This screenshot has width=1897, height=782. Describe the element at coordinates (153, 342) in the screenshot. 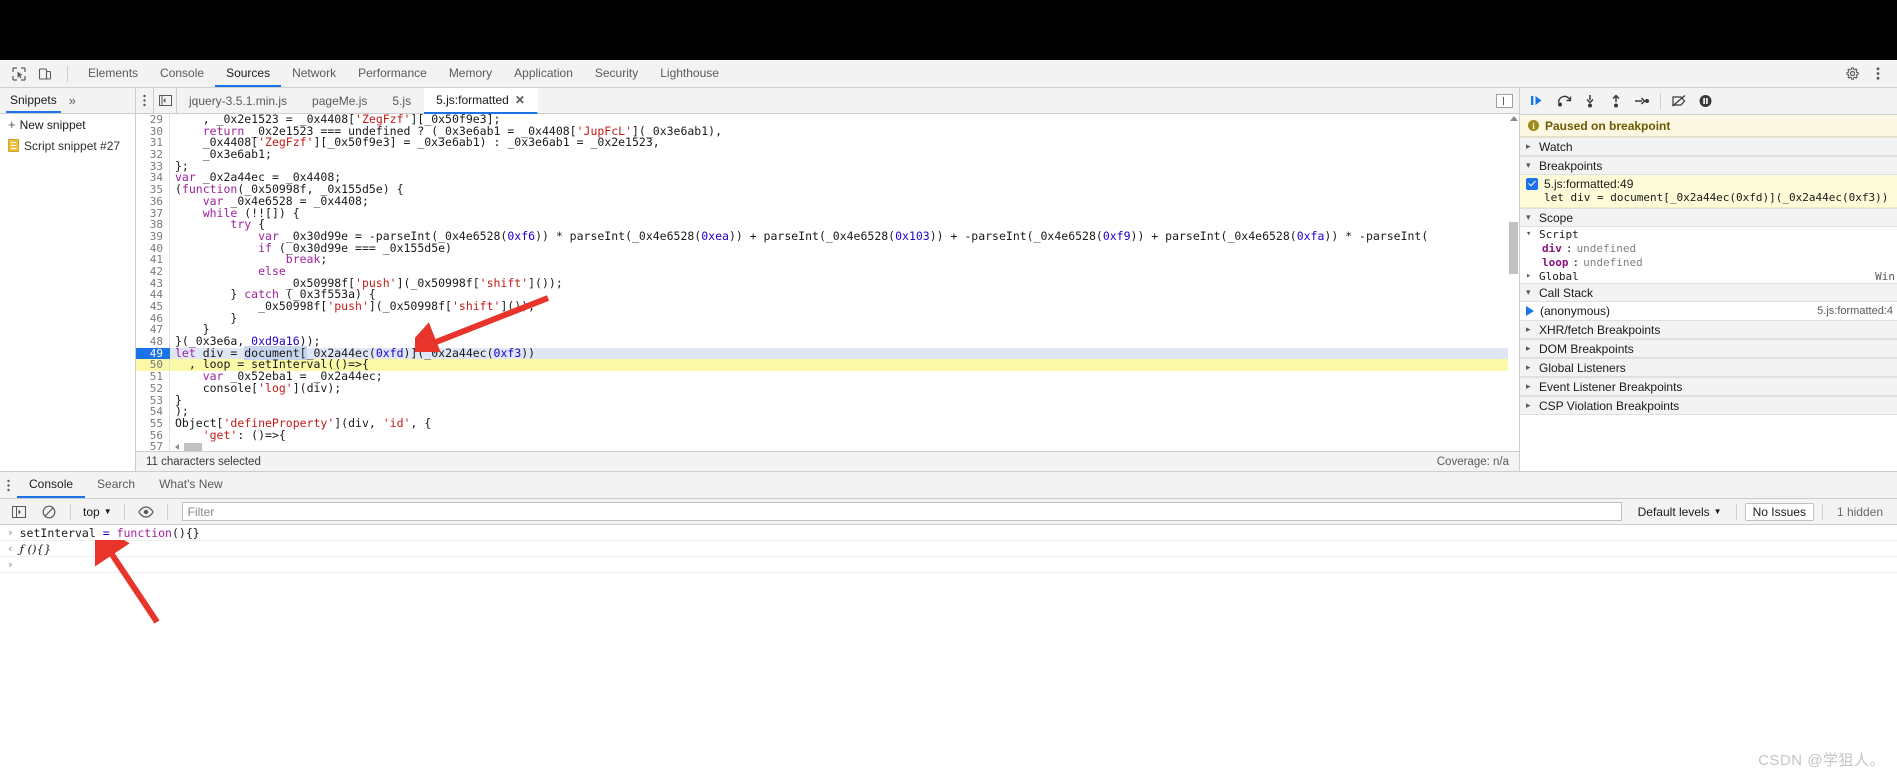

I see `line-number: 48` at that location.